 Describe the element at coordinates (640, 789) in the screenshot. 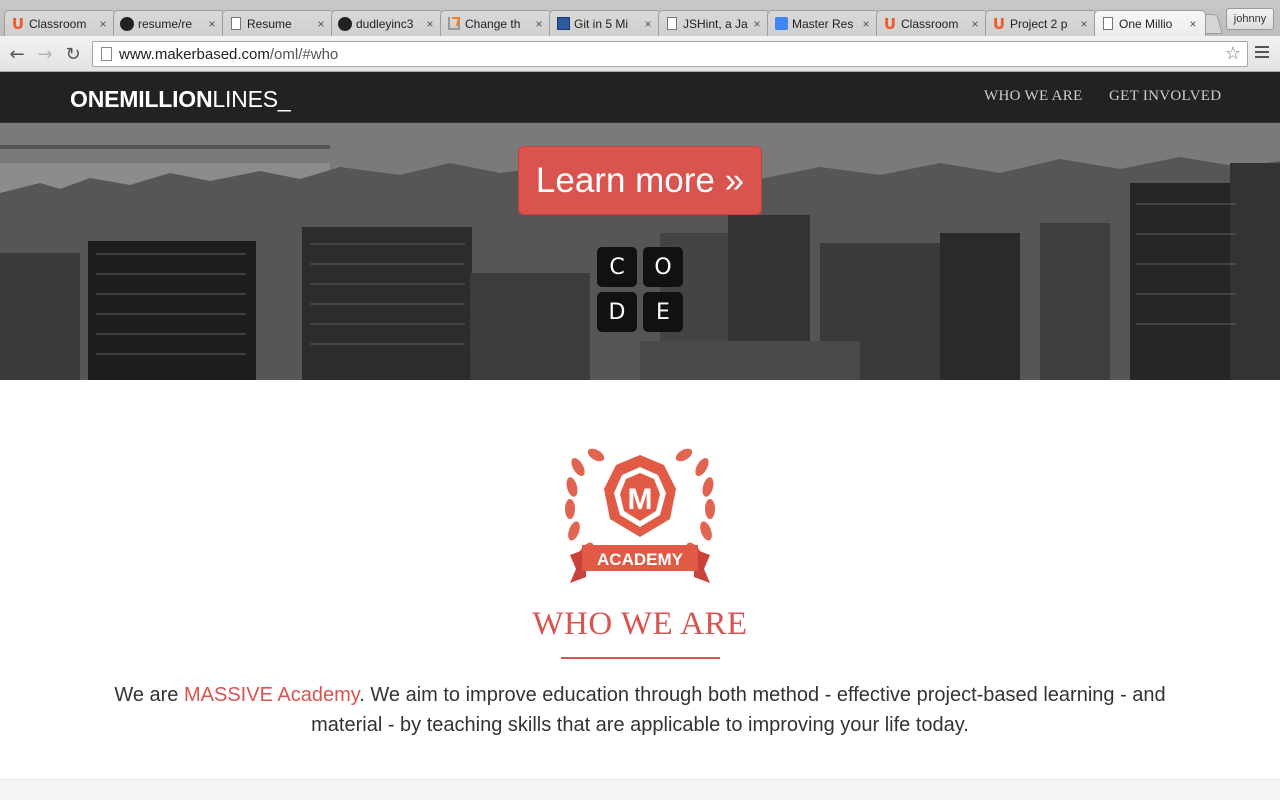

I see `next-section-band` at that location.